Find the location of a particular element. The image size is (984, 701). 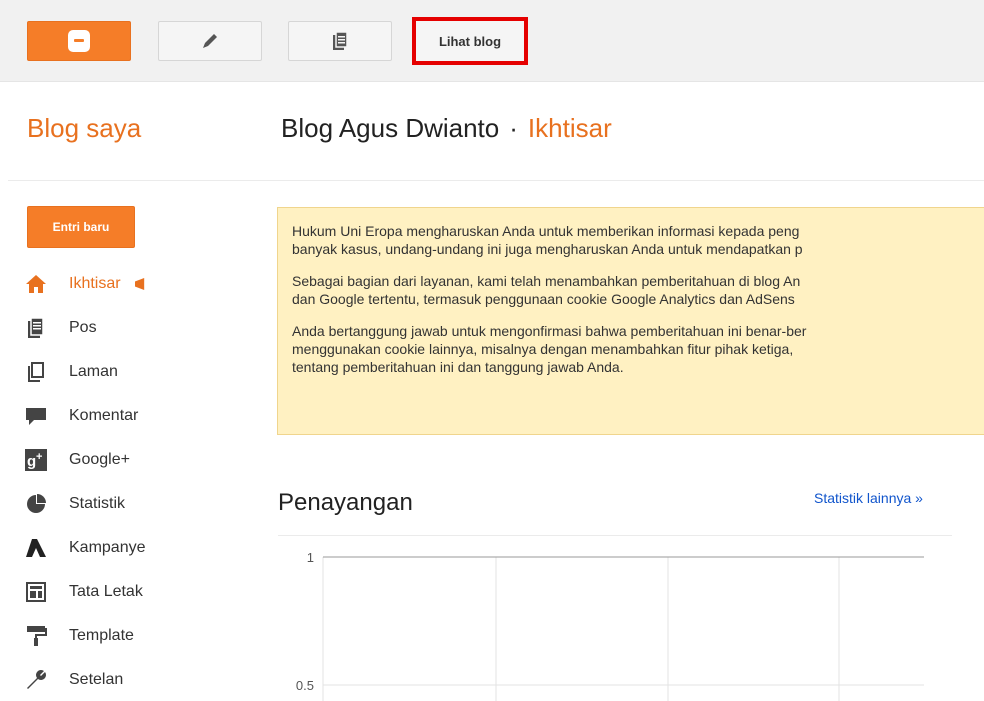

home-icon is located at coordinates (36, 284).